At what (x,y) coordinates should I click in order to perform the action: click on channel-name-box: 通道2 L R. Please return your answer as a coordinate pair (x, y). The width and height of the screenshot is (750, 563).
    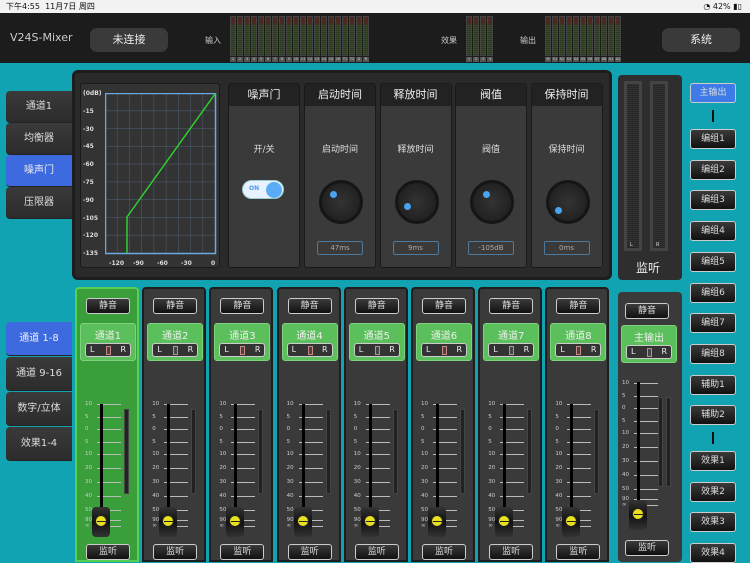
    Looking at the image, I should click on (175, 342).